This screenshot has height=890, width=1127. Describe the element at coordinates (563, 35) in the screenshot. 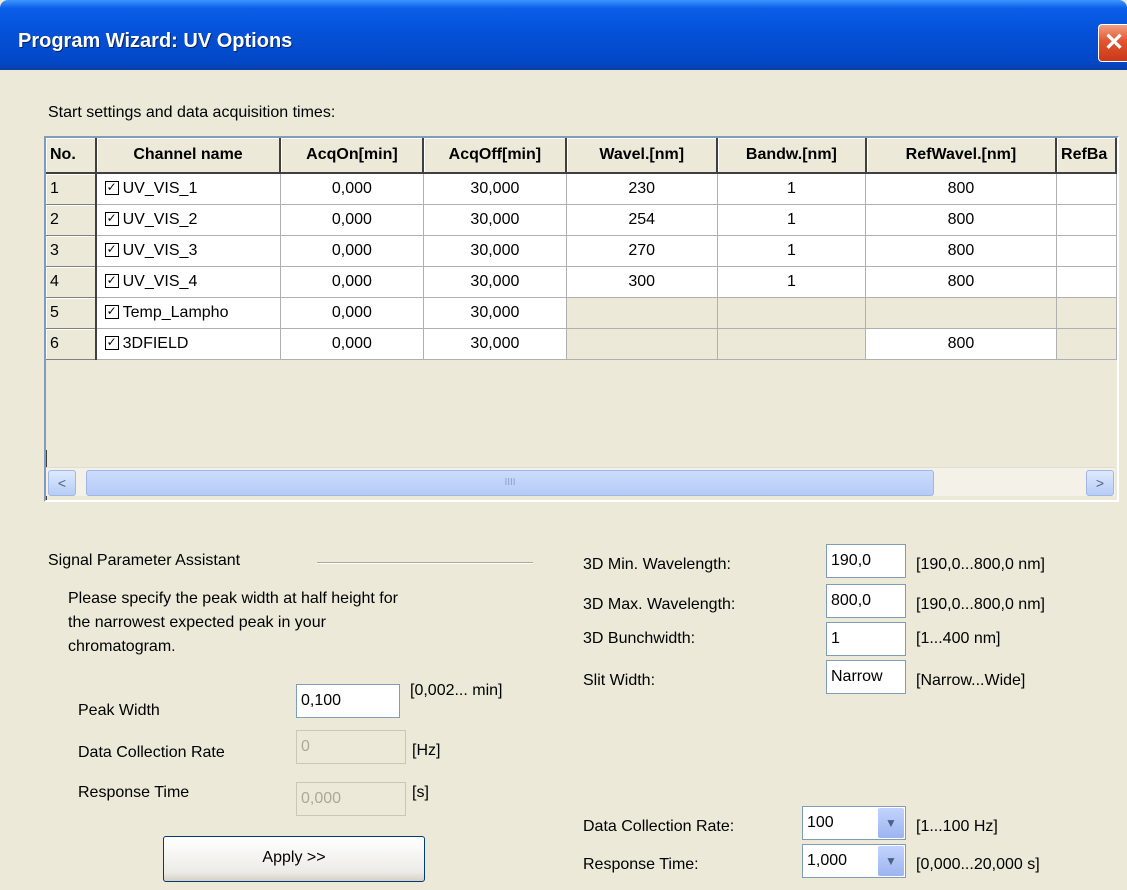

I see `title-bar: Program Wizard: UV Options ✕` at that location.